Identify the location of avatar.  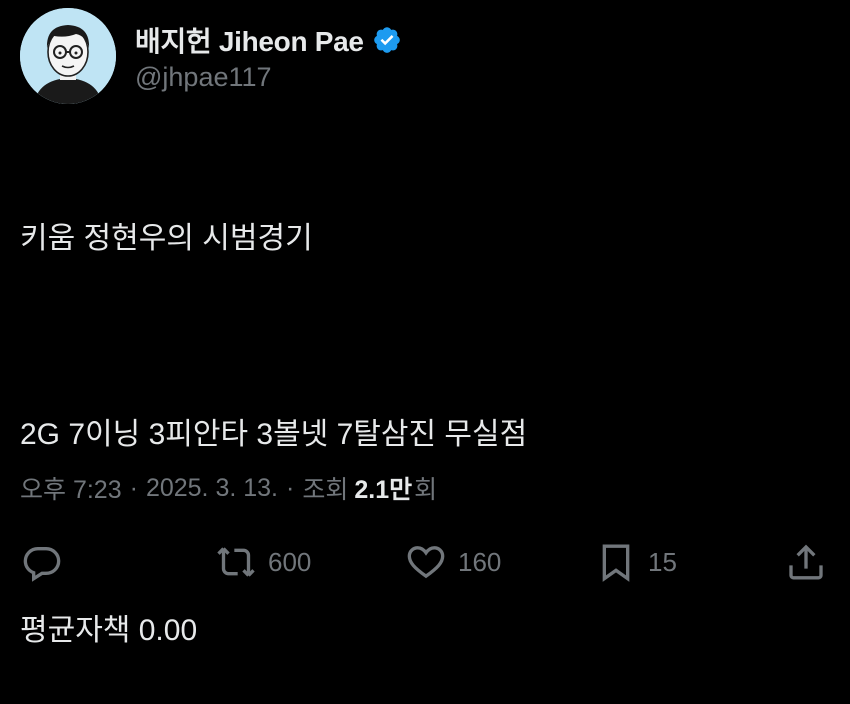
(68, 56).